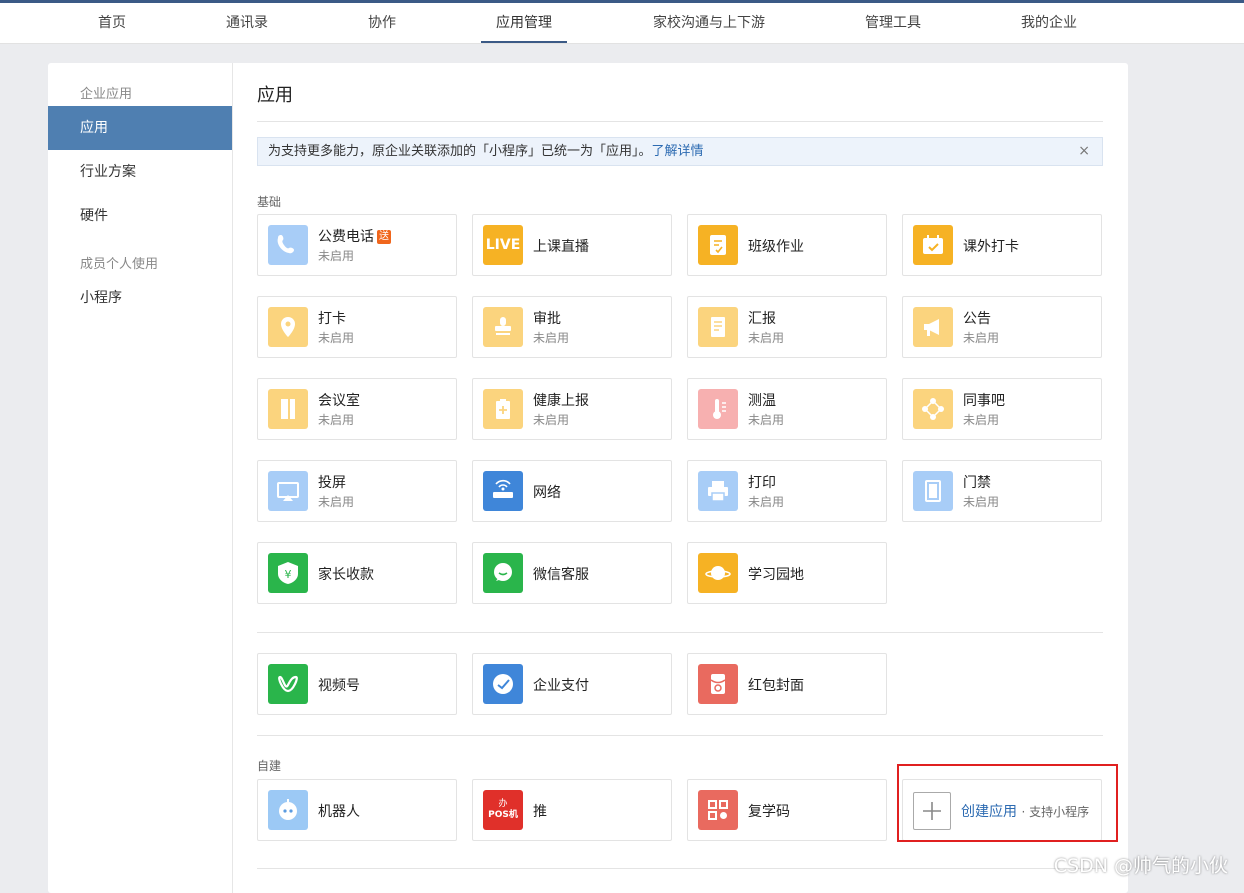  I want to click on app-card: 投屏 未启用, so click(357, 491).